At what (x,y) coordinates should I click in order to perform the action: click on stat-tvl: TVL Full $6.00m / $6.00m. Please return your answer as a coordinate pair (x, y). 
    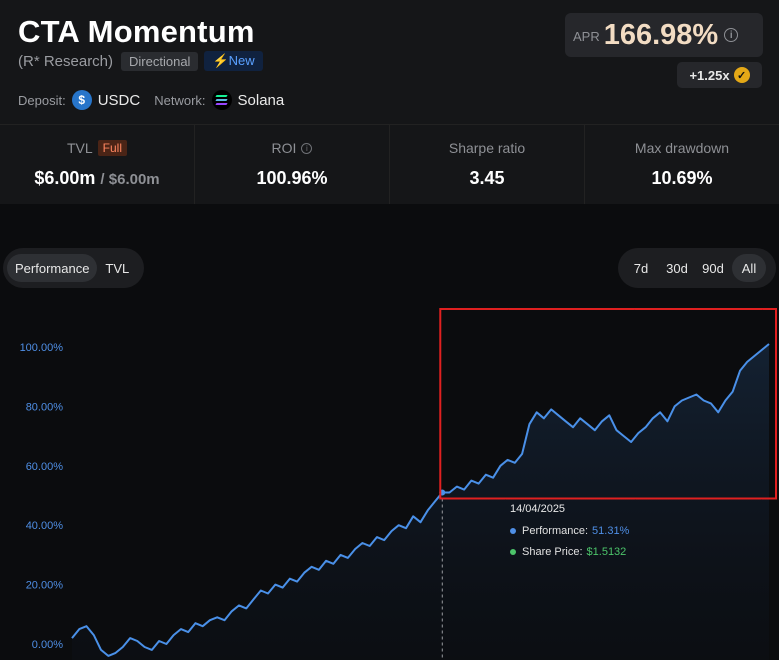
    Looking at the image, I should click on (97, 164).